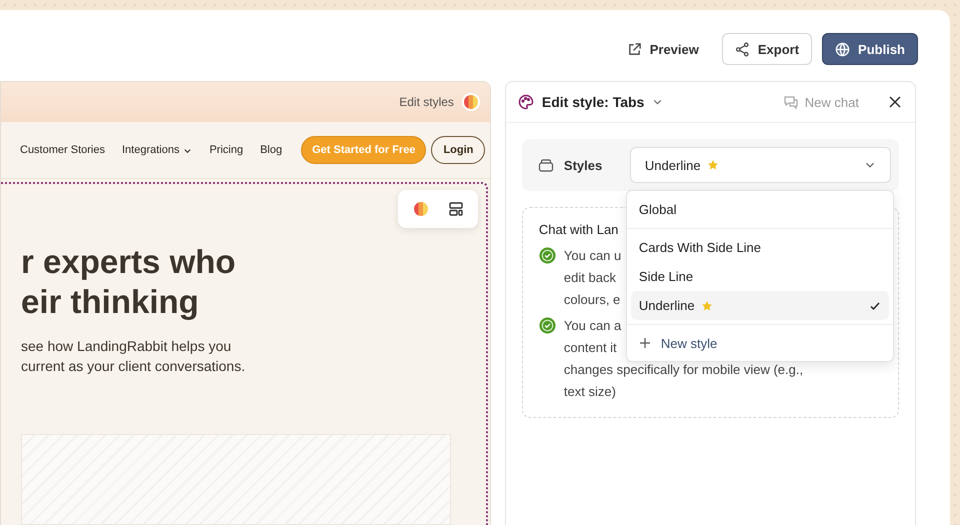 Image resolution: width=960 pixels, height=525 pixels. Describe the element at coordinates (634, 49) in the screenshot. I see `external-link-icon` at that location.